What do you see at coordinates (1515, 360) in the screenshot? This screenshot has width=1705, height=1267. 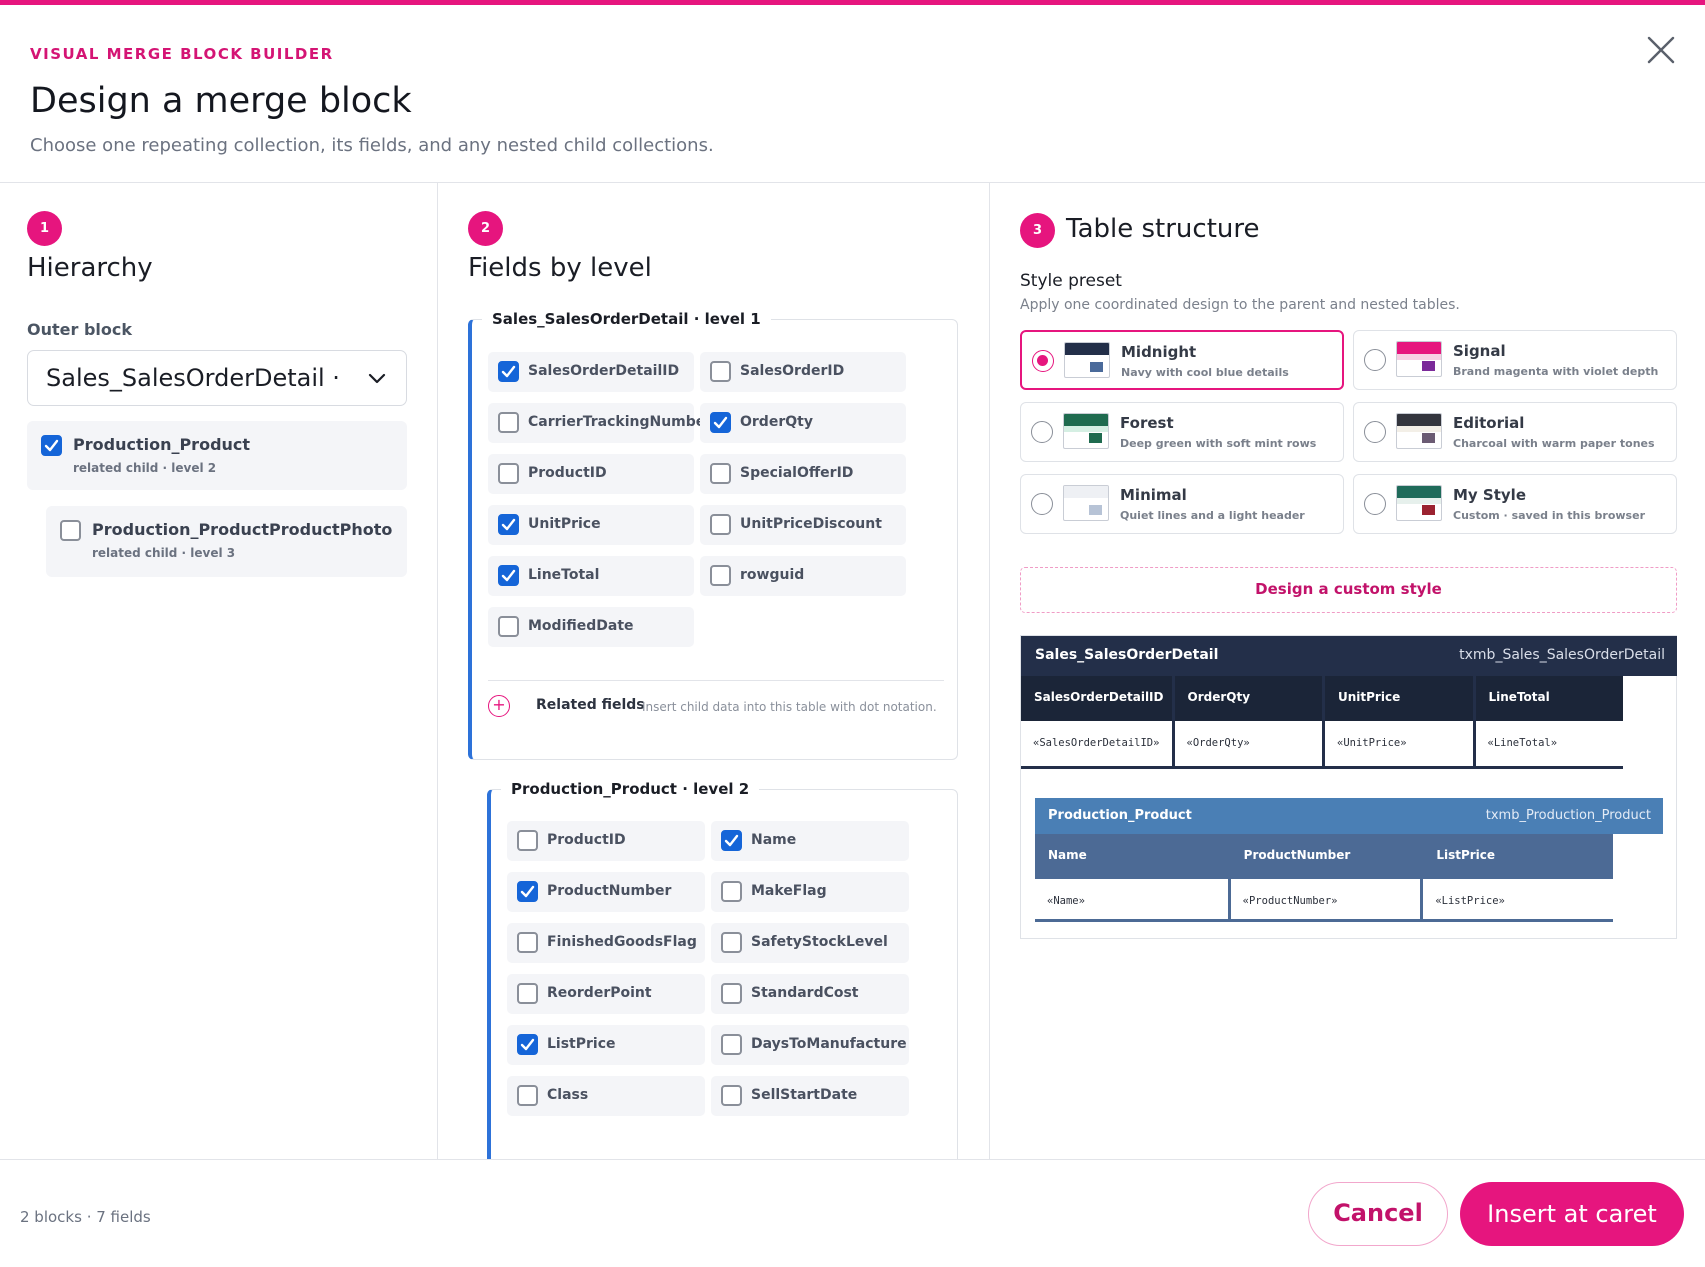 I see `style-preset-signal: Signal Brand magenta with violet depth` at bounding box center [1515, 360].